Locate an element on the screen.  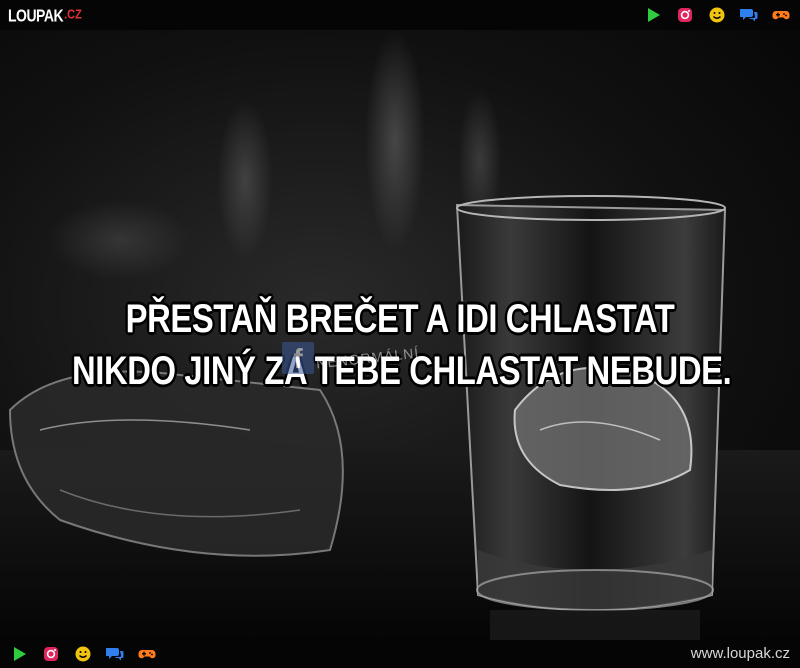
site-url-link: www.loupak.cz is located at coordinates (740, 653).